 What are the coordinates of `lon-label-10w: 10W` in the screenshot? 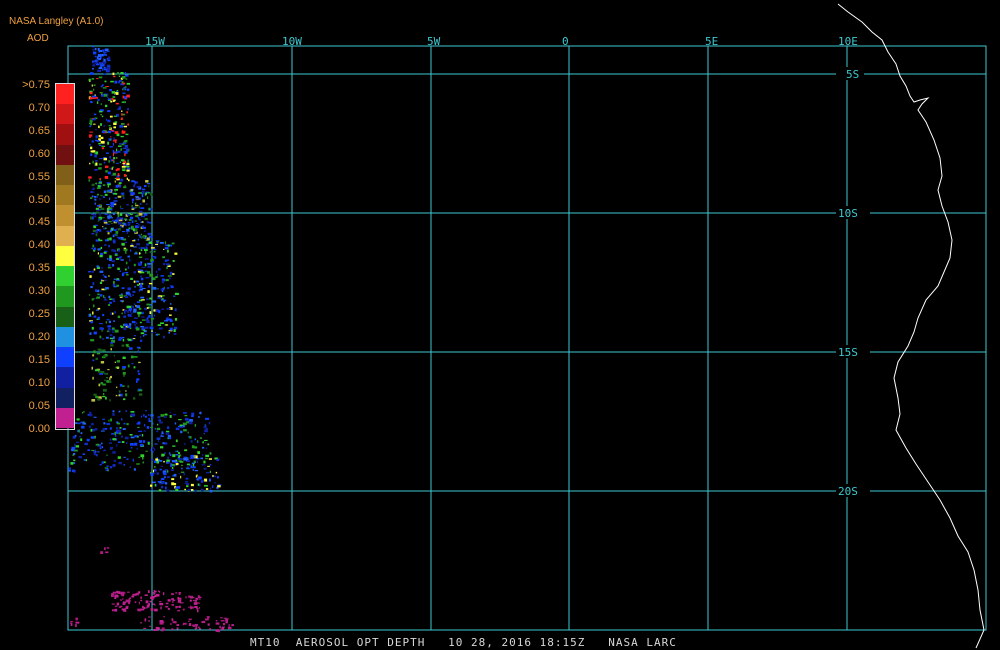 It's located at (292, 41).